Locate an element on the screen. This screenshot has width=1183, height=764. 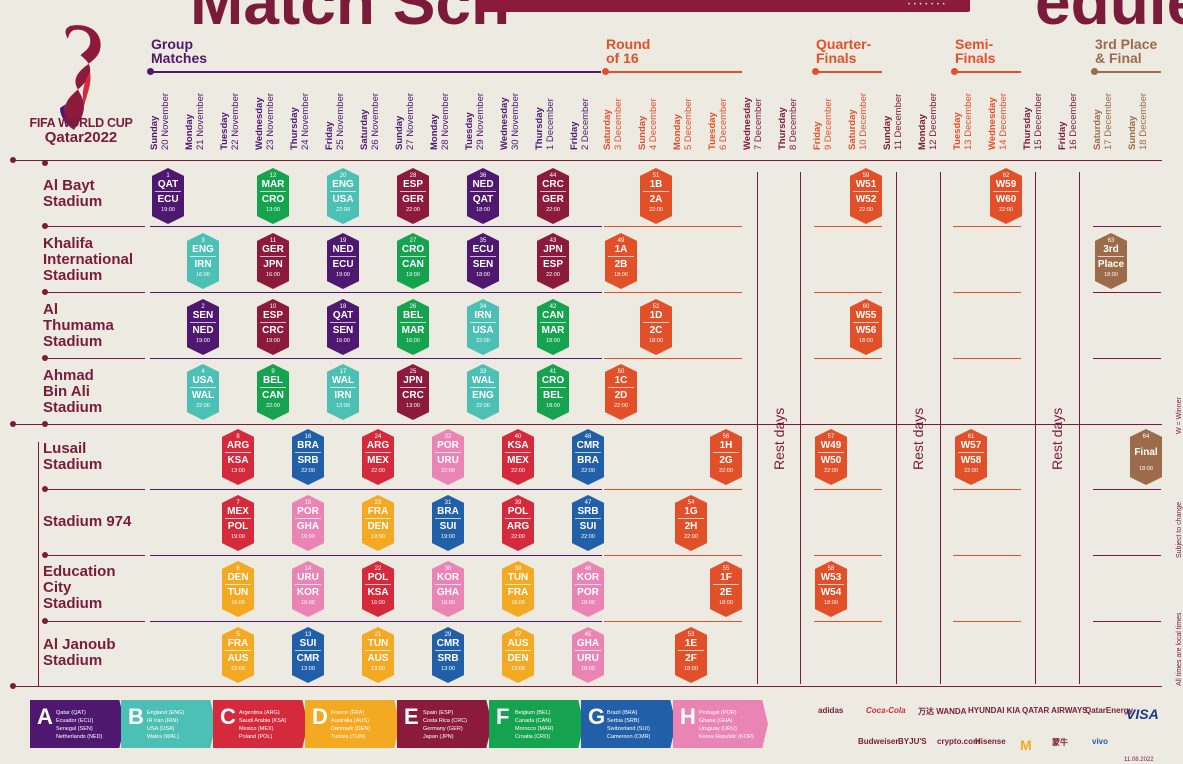
team-away: SRB is located at coordinates (308, 460).